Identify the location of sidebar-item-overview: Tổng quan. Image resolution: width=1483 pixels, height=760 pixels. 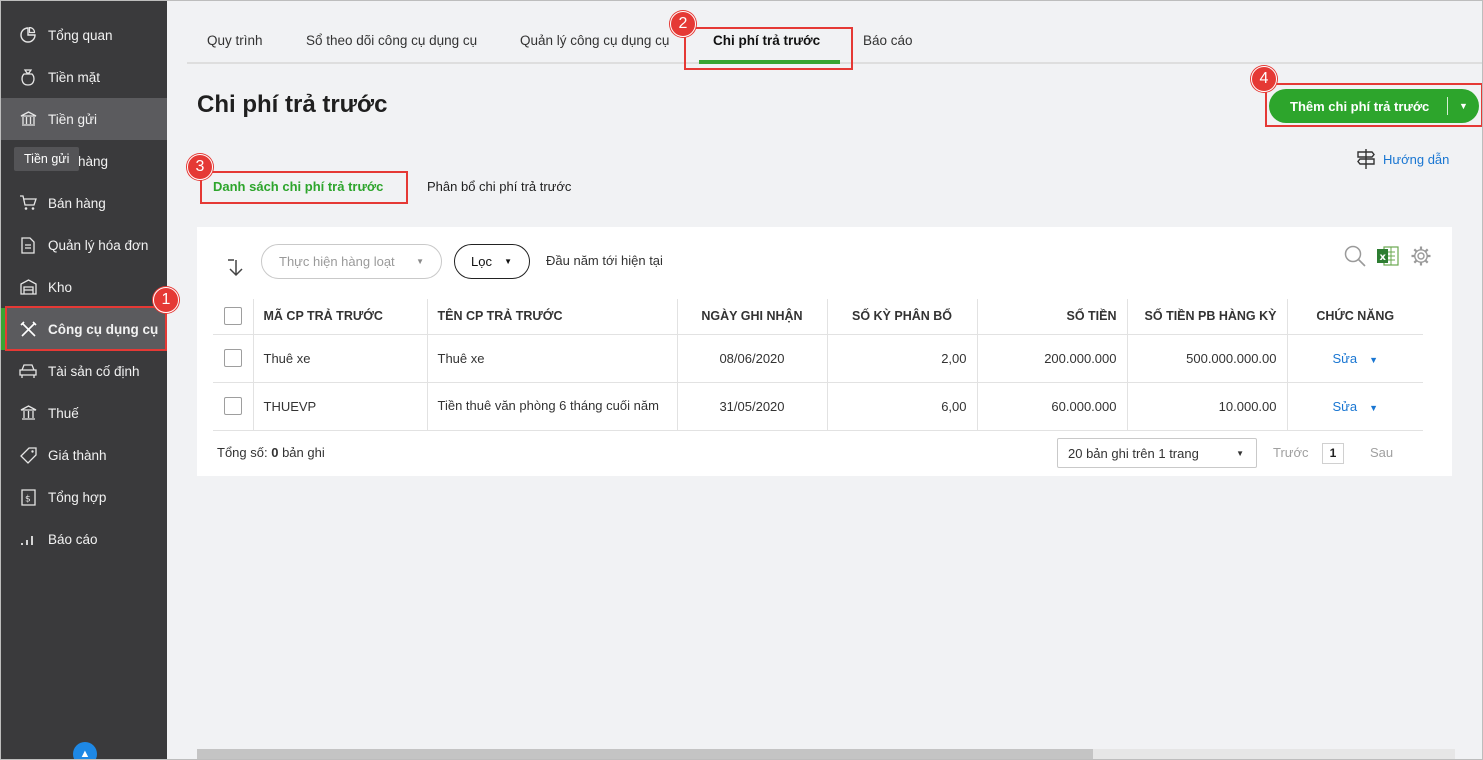
(84, 35).